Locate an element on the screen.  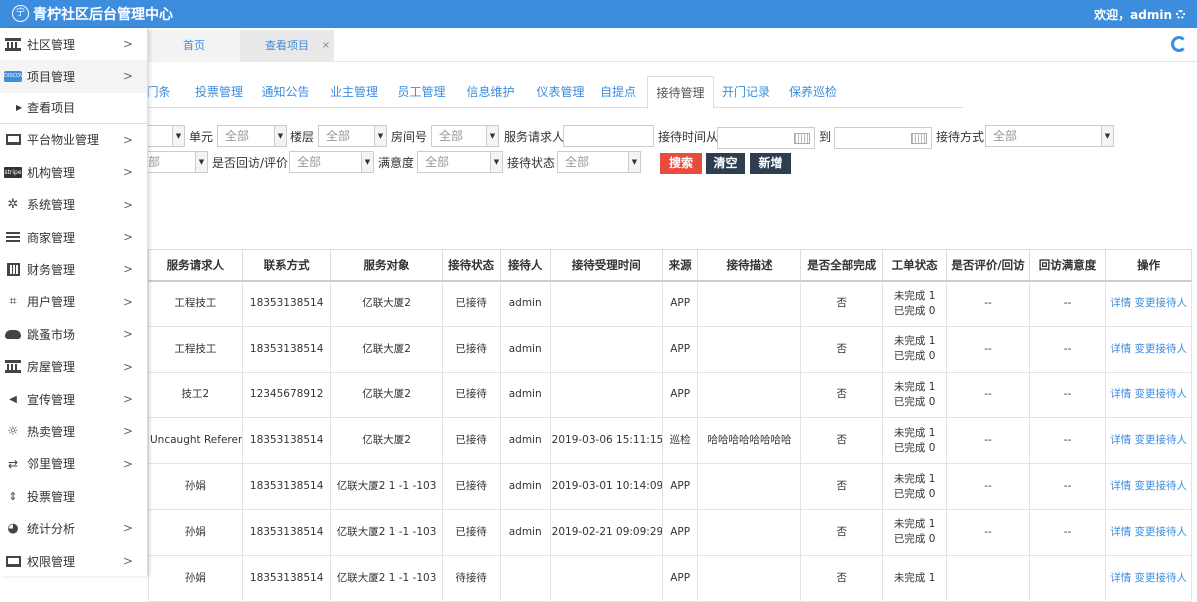
tab-section-1: 投票管理 is located at coordinates (219, 92).